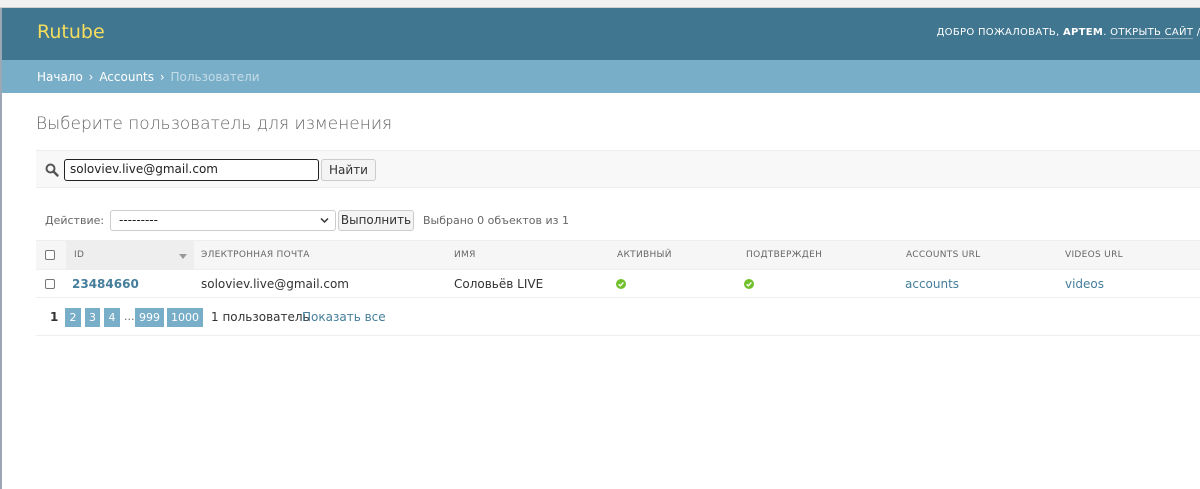 The height and width of the screenshot is (489, 1200). What do you see at coordinates (130, 255) in the screenshot?
I see `column-header-id: ID` at bounding box center [130, 255].